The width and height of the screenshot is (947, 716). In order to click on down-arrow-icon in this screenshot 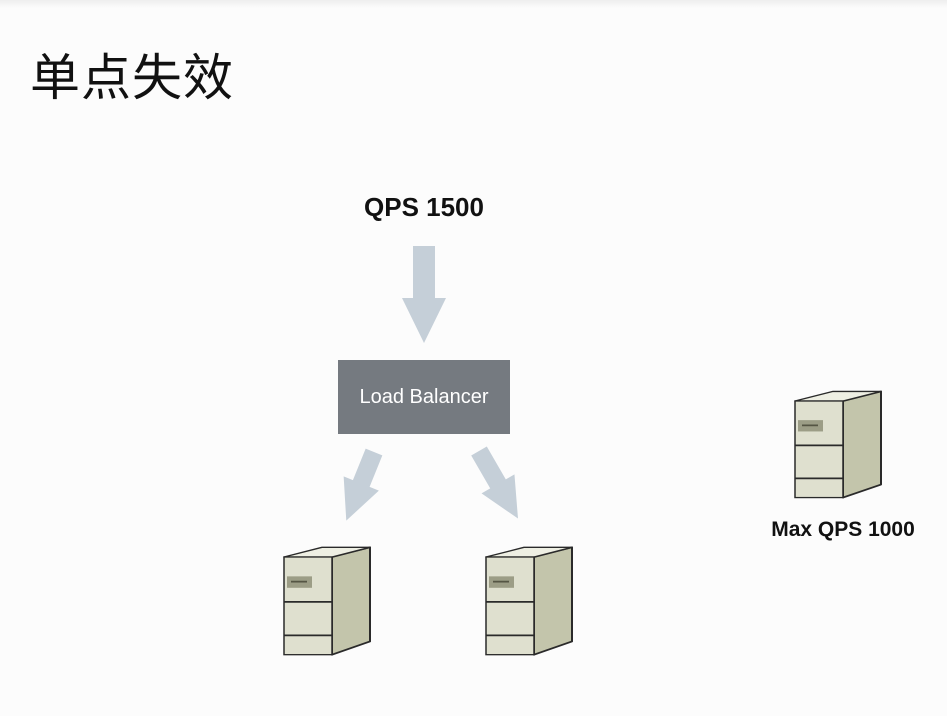, I will do `click(424, 294)`.